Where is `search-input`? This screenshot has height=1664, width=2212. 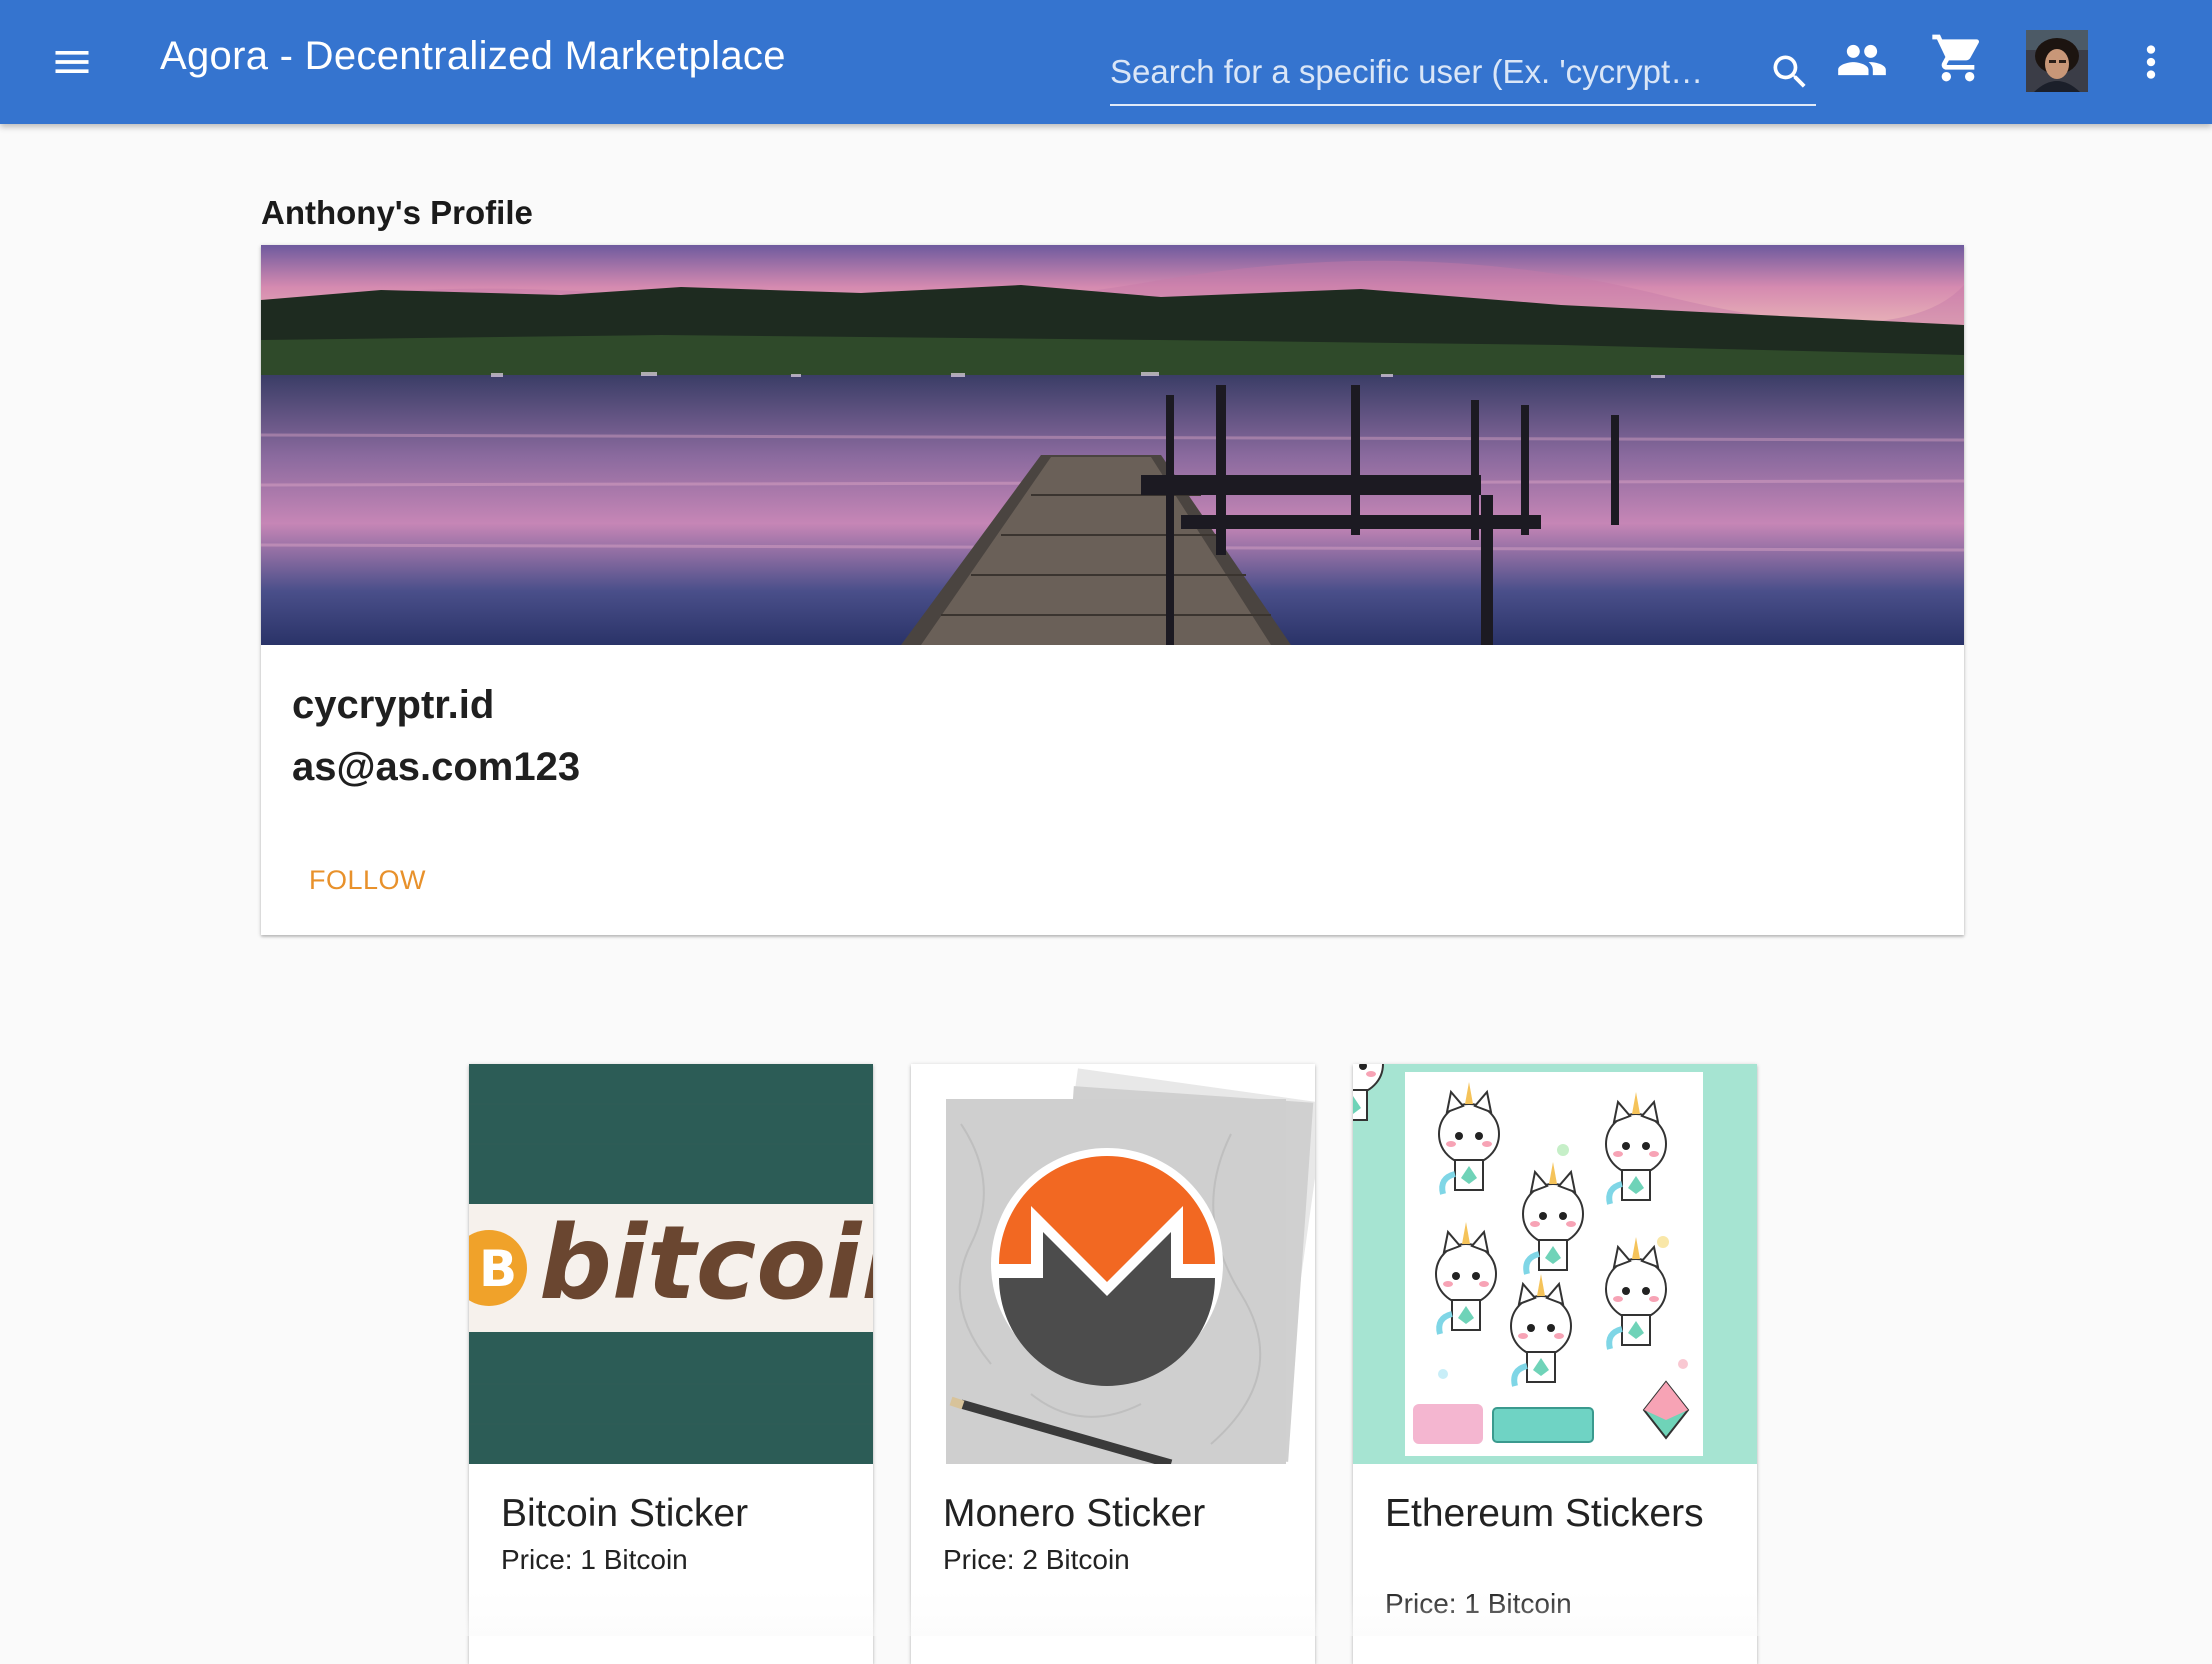
search-input is located at coordinates (1430, 72).